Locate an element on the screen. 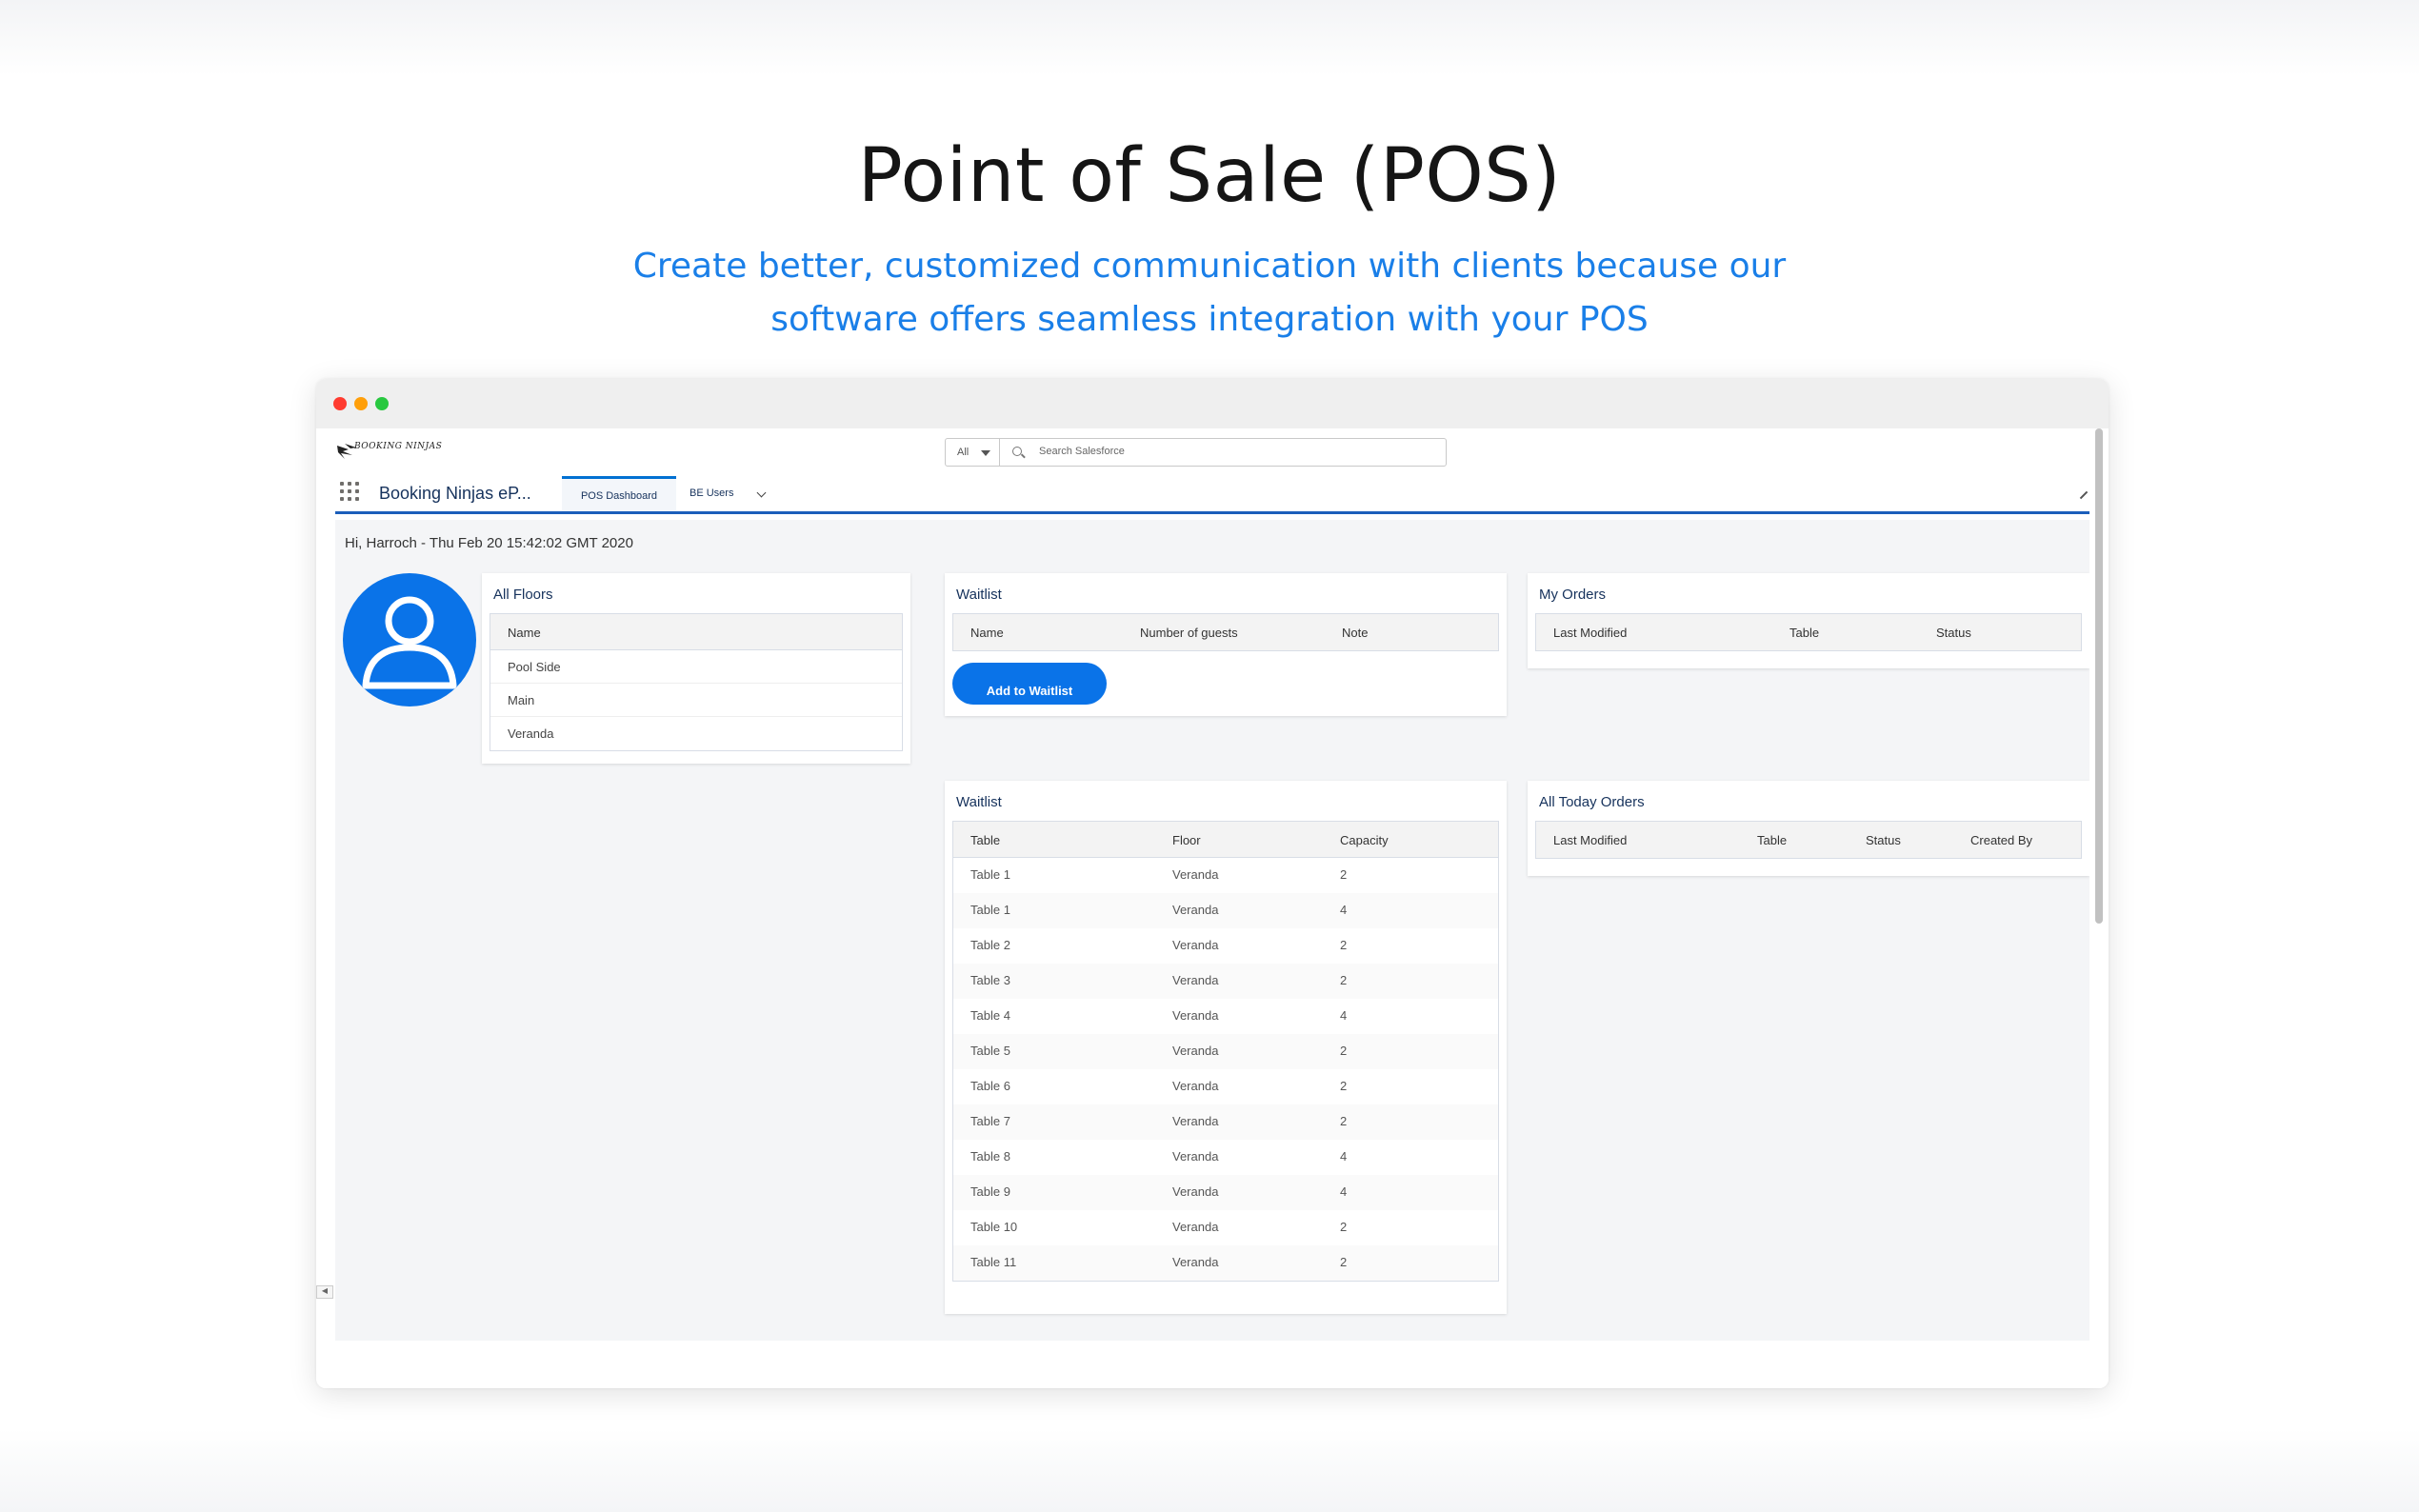  table-header: Name Number of guests Note is located at coordinates (1225, 632).